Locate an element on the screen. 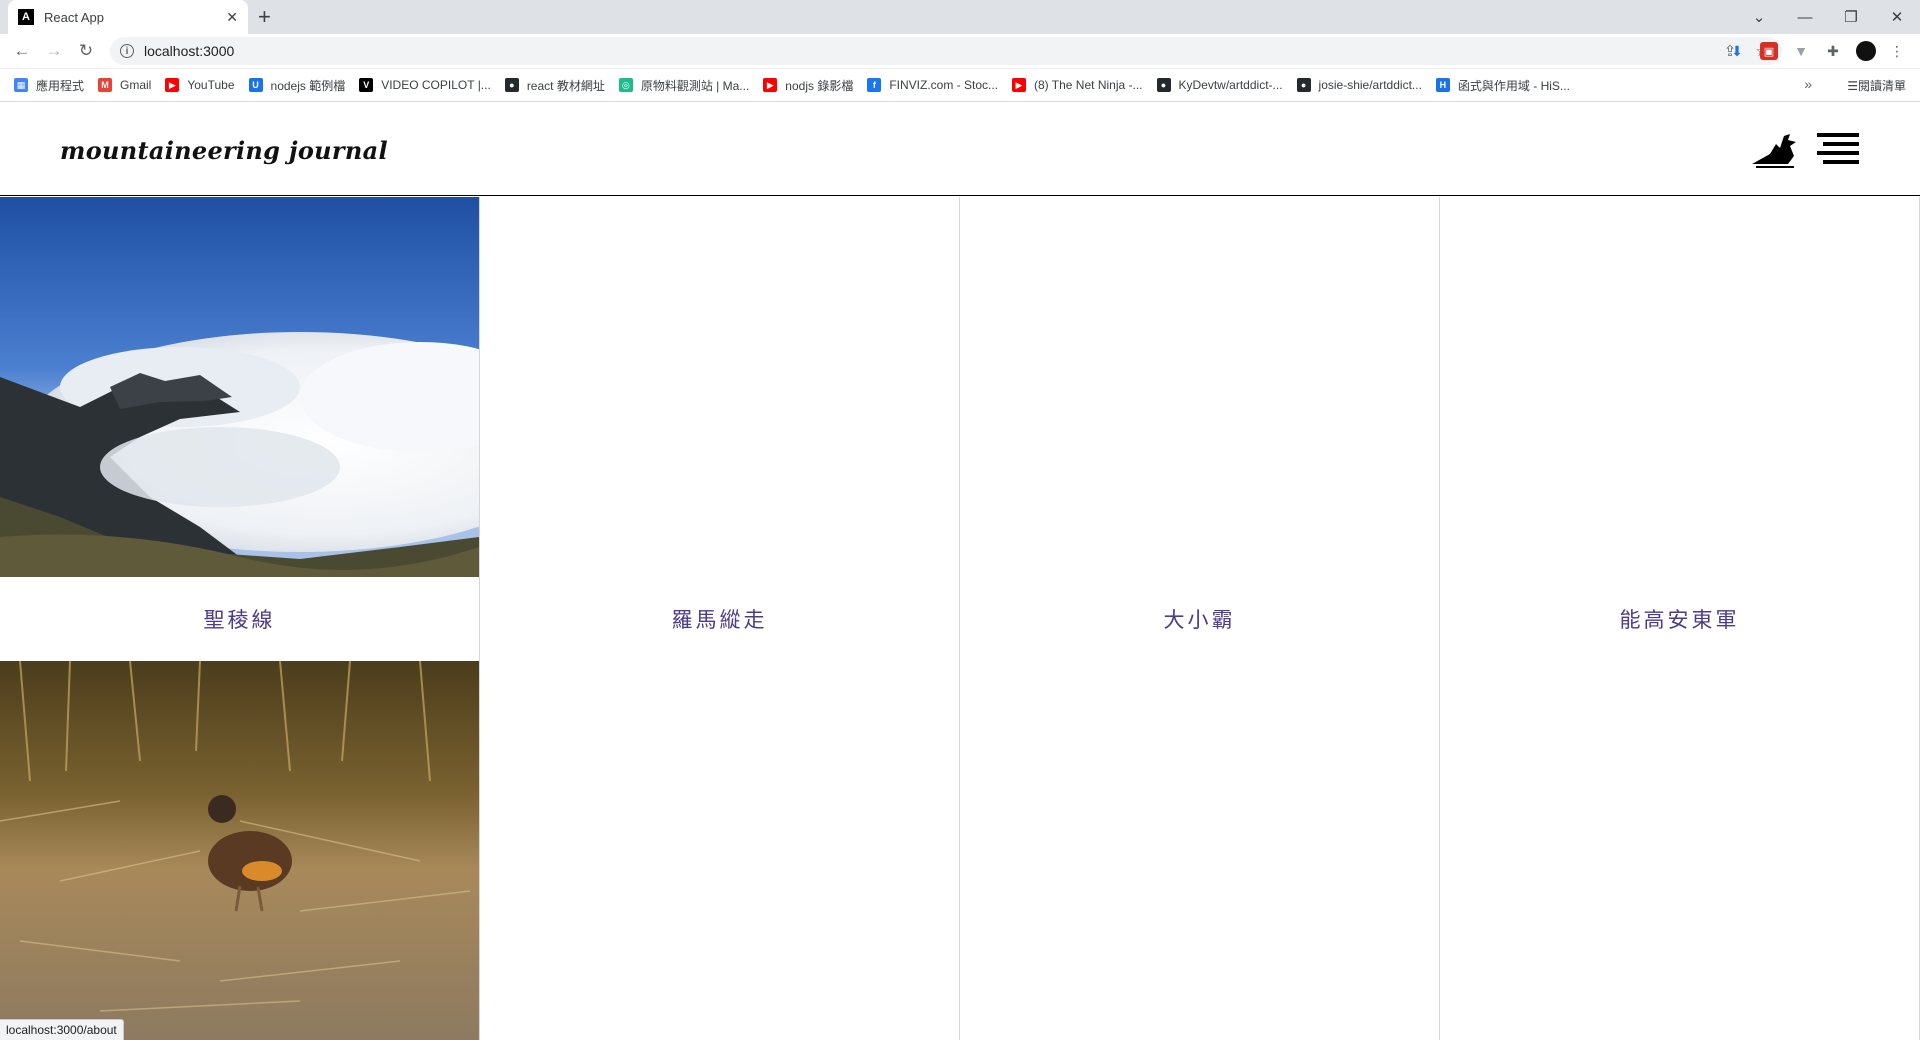 The height and width of the screenshot is (1040, 1920). bookmark-label: 應用程式 is located at coordinates (60, 85).